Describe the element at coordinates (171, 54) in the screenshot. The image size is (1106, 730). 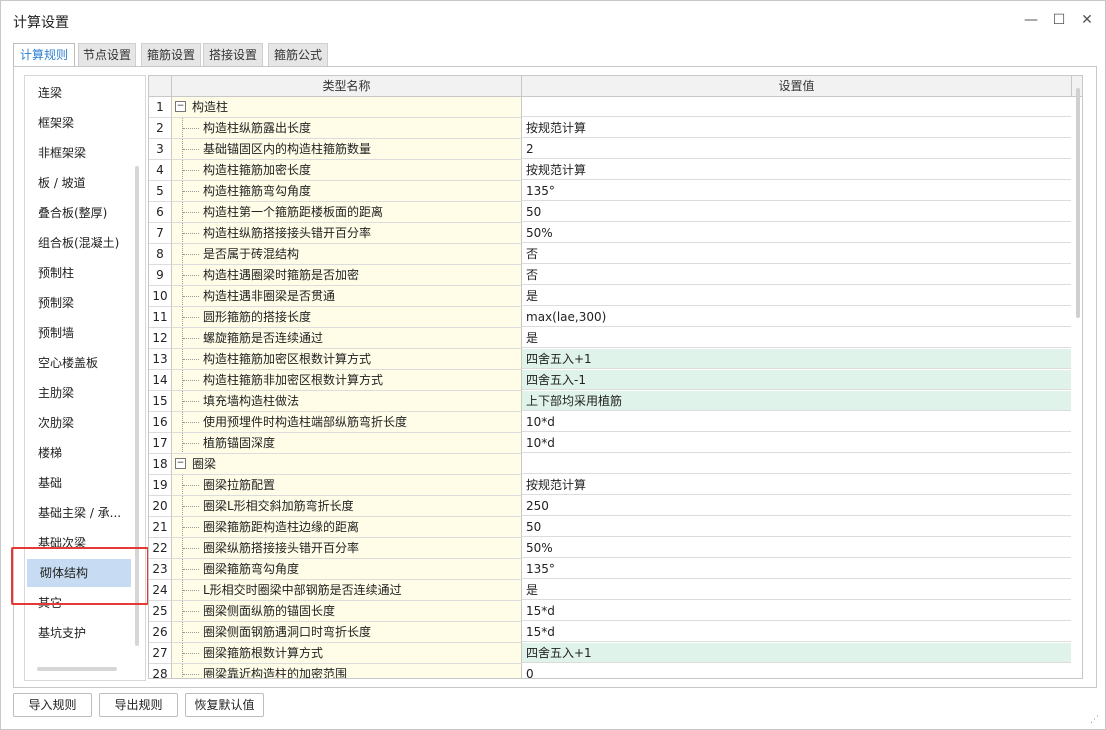
I see `tab-stirrup-settings: 箍筋设置` at that location.